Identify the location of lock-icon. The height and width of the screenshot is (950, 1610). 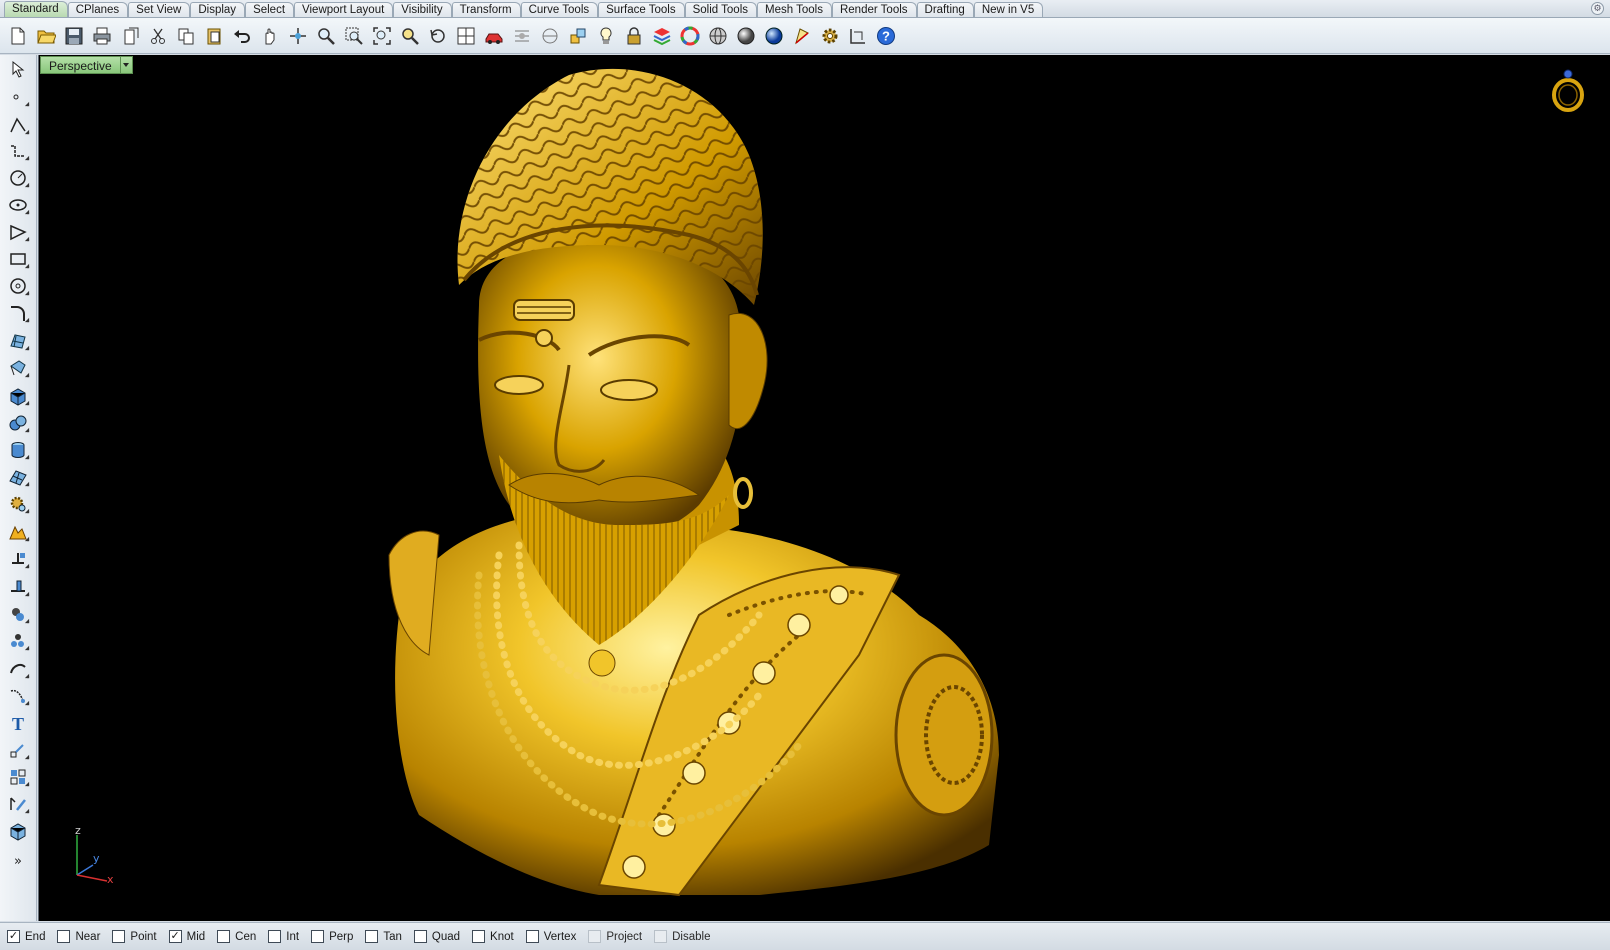
(634, 36).